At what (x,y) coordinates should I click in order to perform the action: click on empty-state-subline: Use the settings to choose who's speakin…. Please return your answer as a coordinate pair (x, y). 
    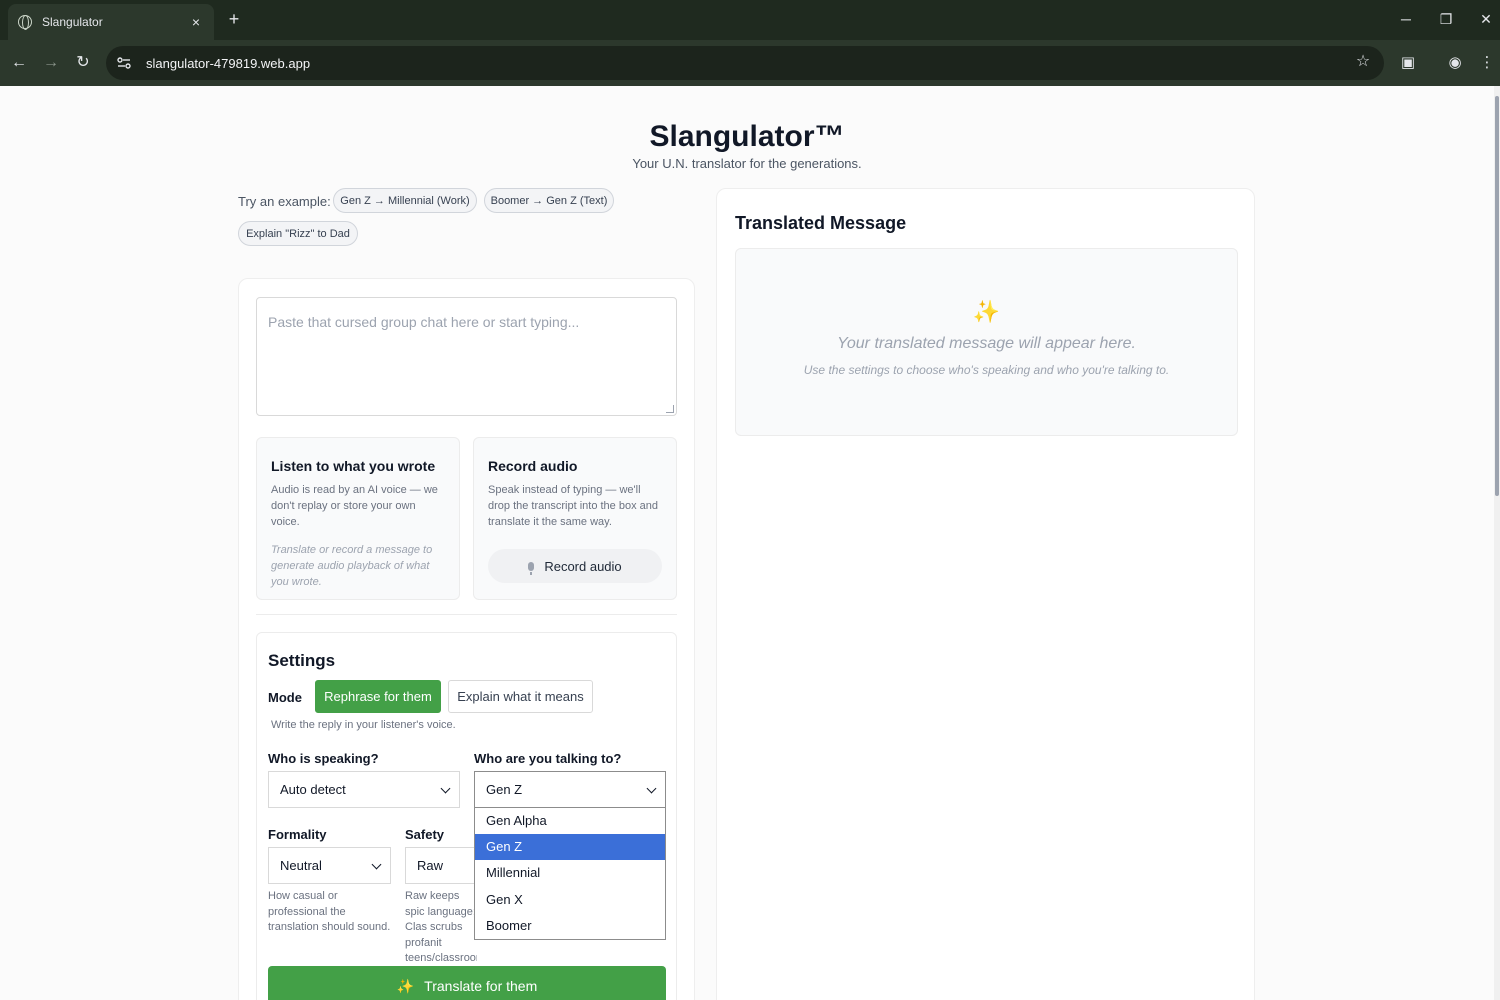
    Looking at the image, I should click on (986, 370).